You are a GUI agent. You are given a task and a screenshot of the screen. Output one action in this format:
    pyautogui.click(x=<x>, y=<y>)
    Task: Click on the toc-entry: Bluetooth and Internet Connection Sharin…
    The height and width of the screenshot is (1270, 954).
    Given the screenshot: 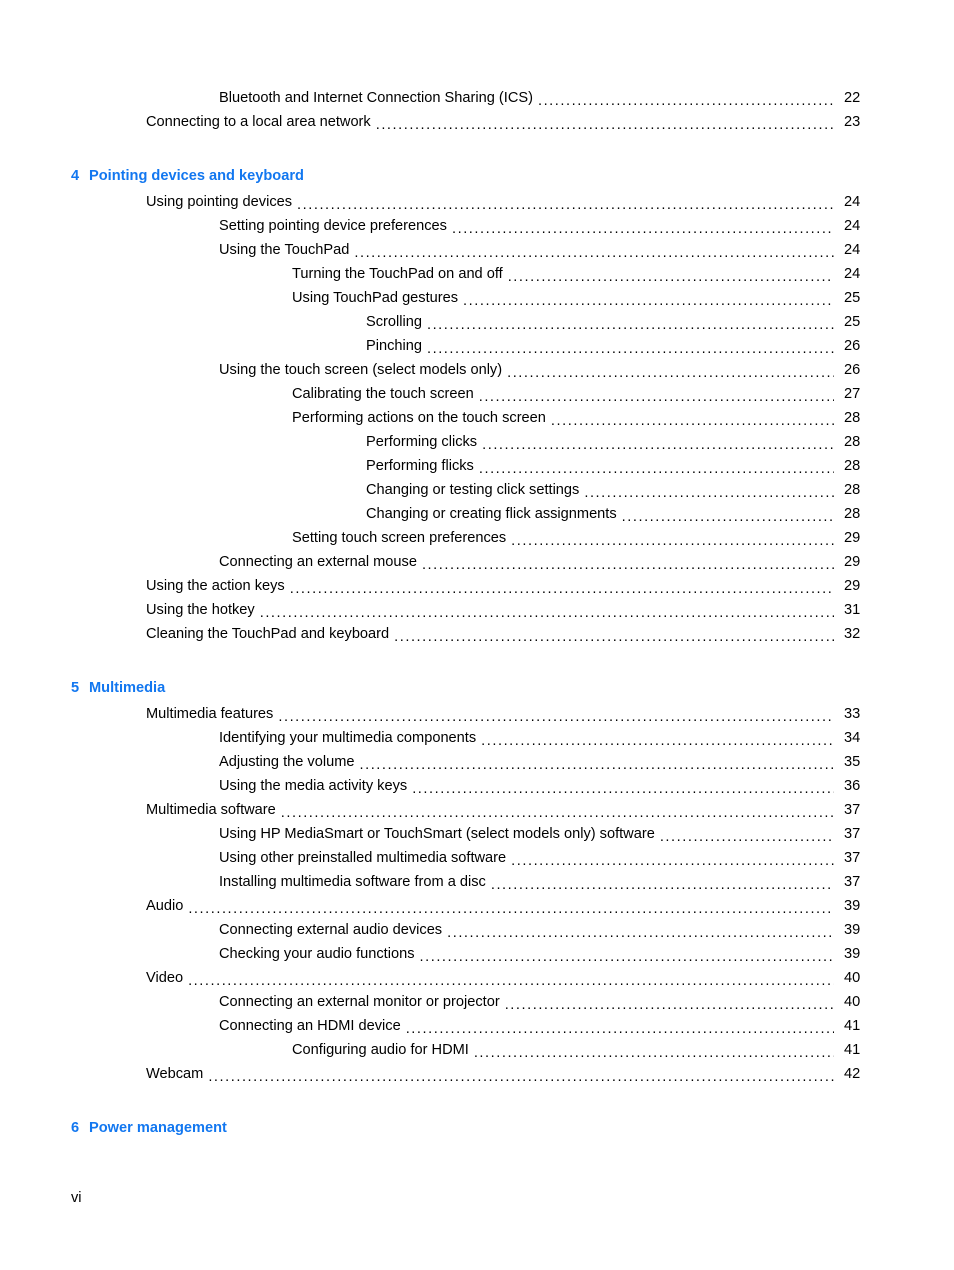 What is the action you would take?
    pyautogui.click(x=477, y=102)
    